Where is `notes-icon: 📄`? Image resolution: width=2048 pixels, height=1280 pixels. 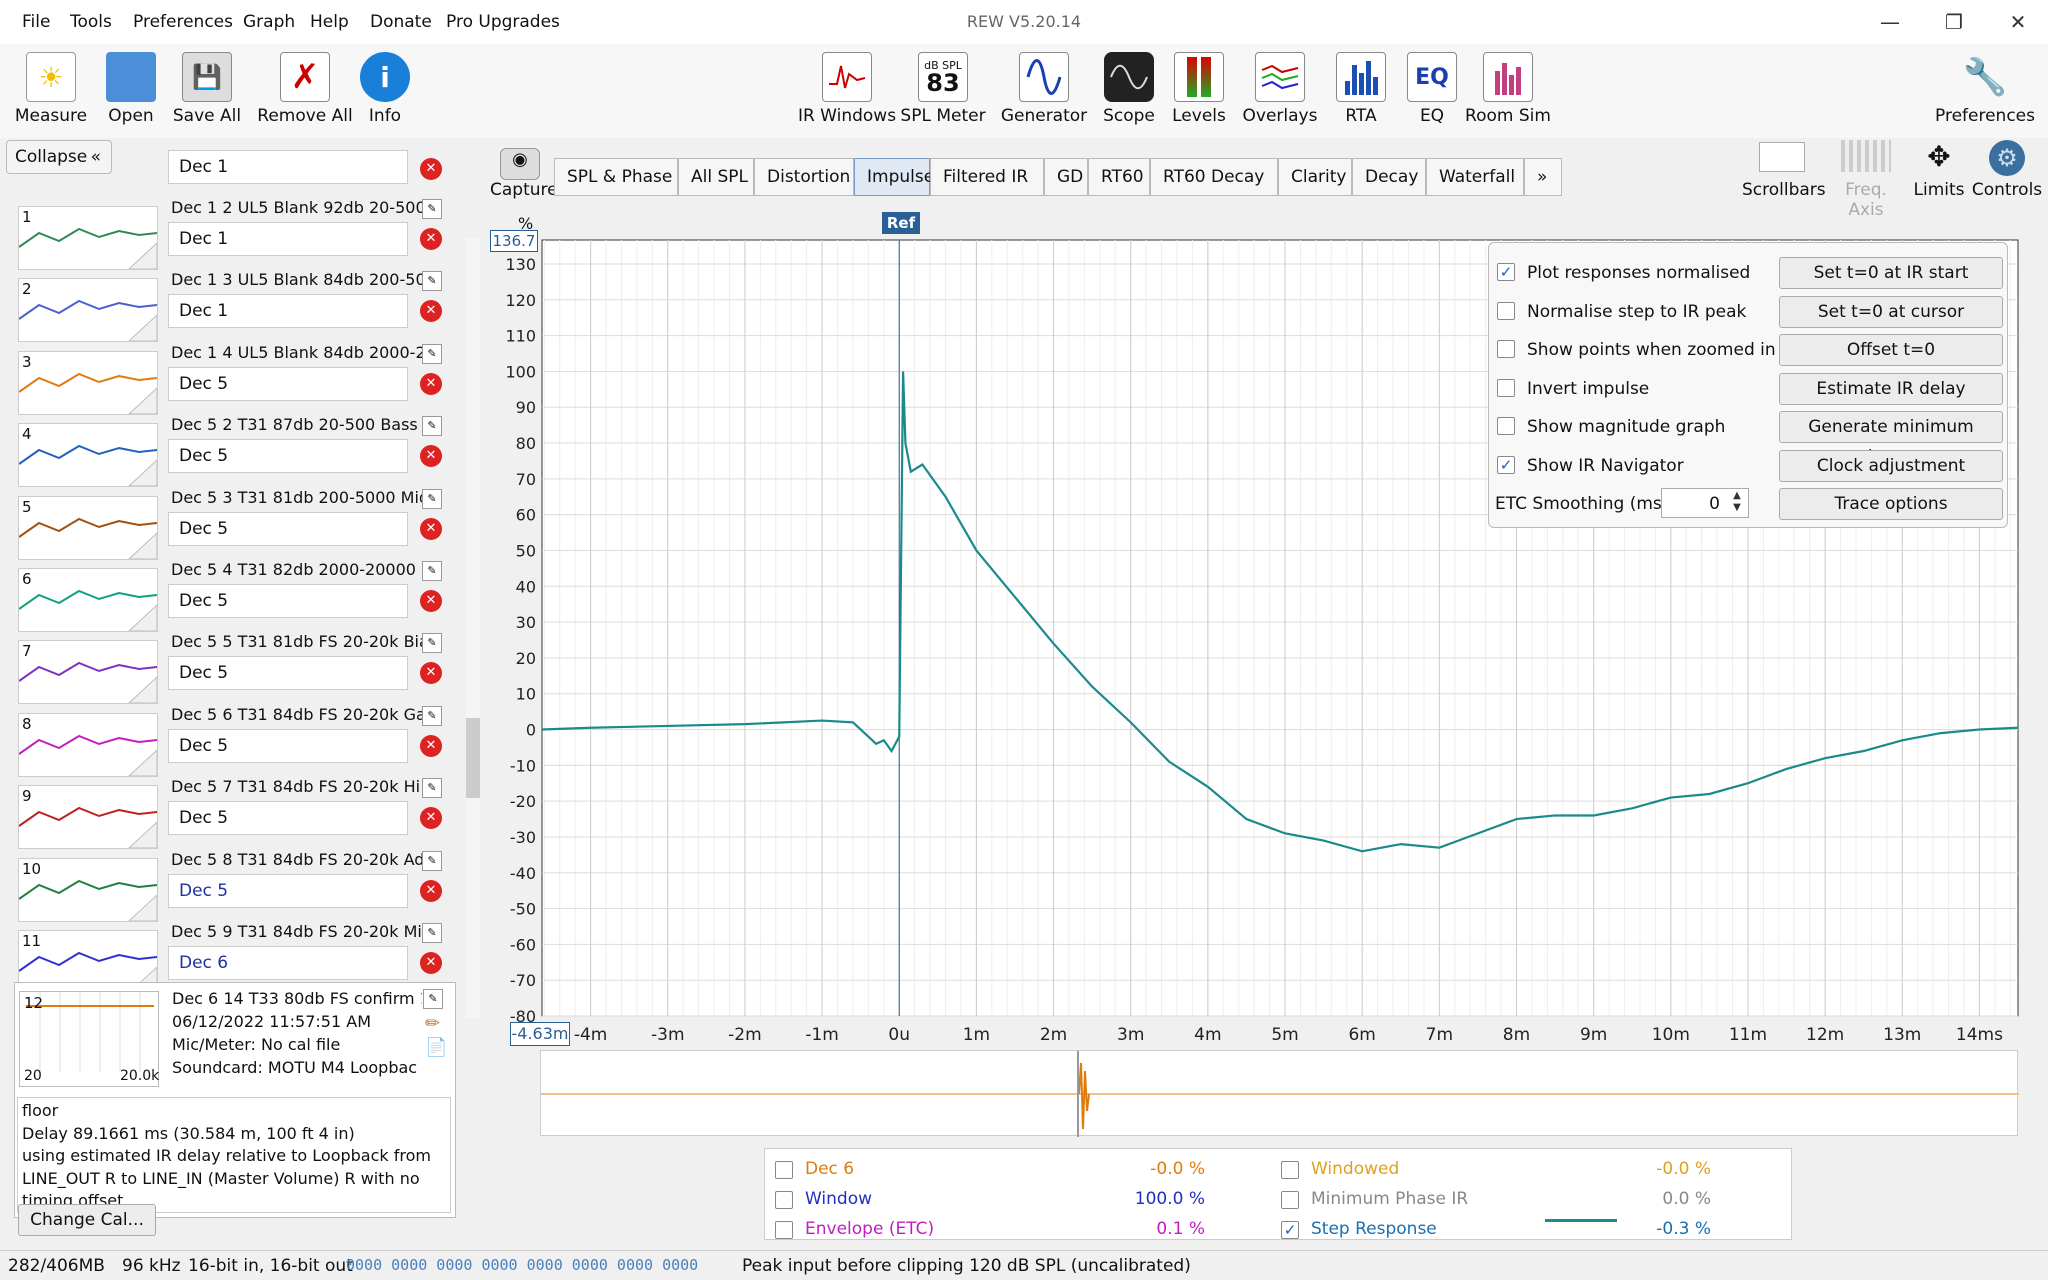 notes-icon: 📄 is located at coordinates (436, 1047).